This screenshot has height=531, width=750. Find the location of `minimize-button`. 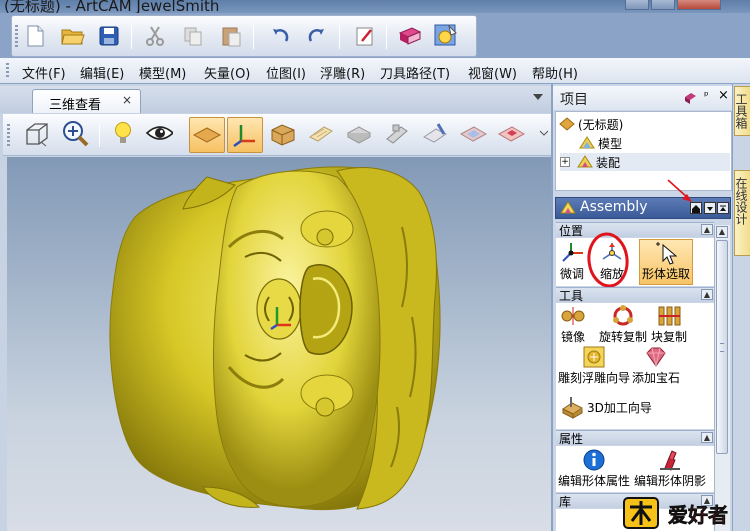

minimize-button is located at coordinates (637, 5).